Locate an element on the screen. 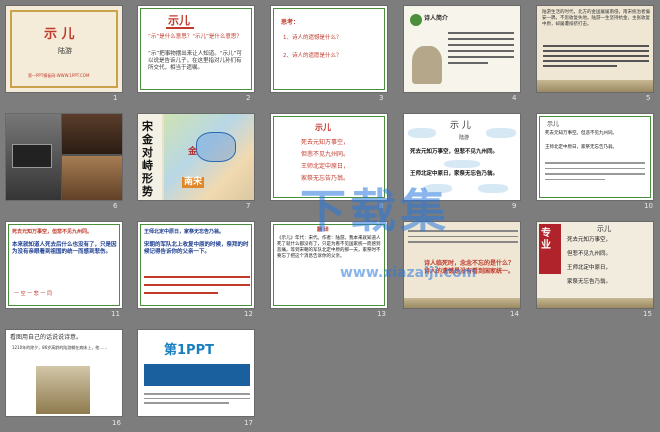 This screenshot has height=432, width=660. slide-body: 本来就知道人死去后什么也没有了，只是因为没有亲眼看到祖国的统一而感到悲伤。 is located at coordinates (64, 249).